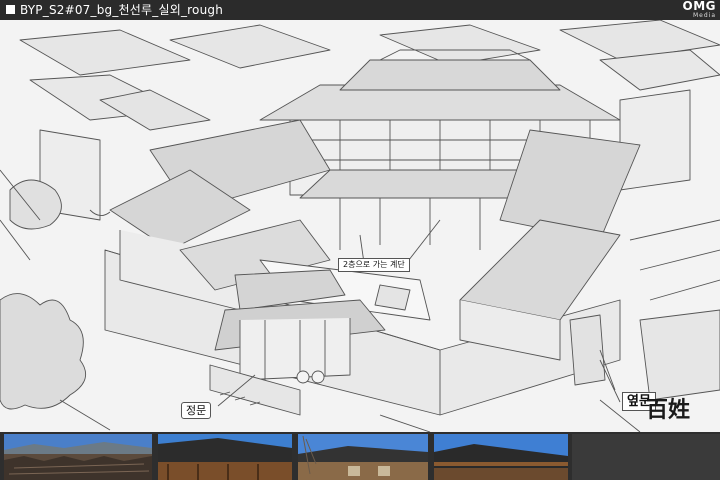 This screenshot has height=480, width=720. I want to click on brand-stamp: 百姓, so click(668, 410).